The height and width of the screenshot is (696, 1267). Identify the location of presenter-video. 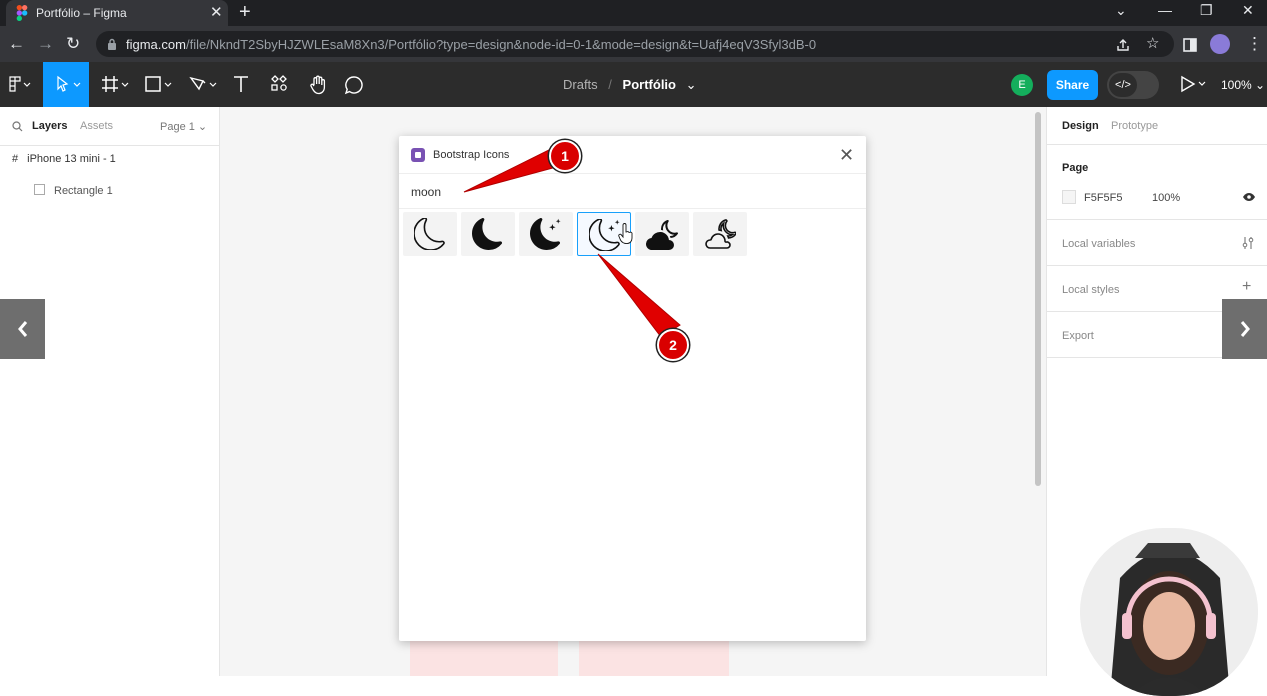
(1169, 612).